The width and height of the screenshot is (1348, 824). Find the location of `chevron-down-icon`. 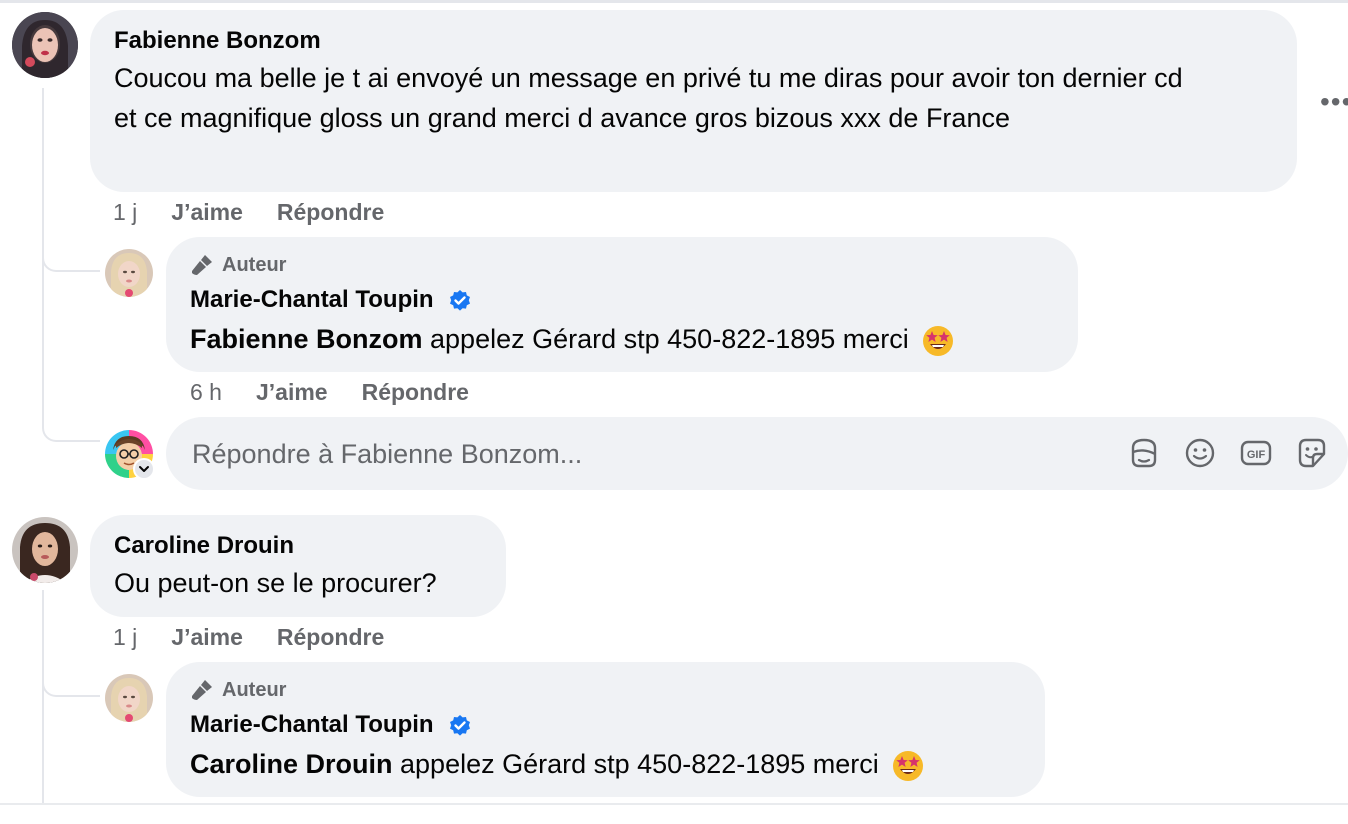

chevron-down-icon is located at coordinates (144, 469).